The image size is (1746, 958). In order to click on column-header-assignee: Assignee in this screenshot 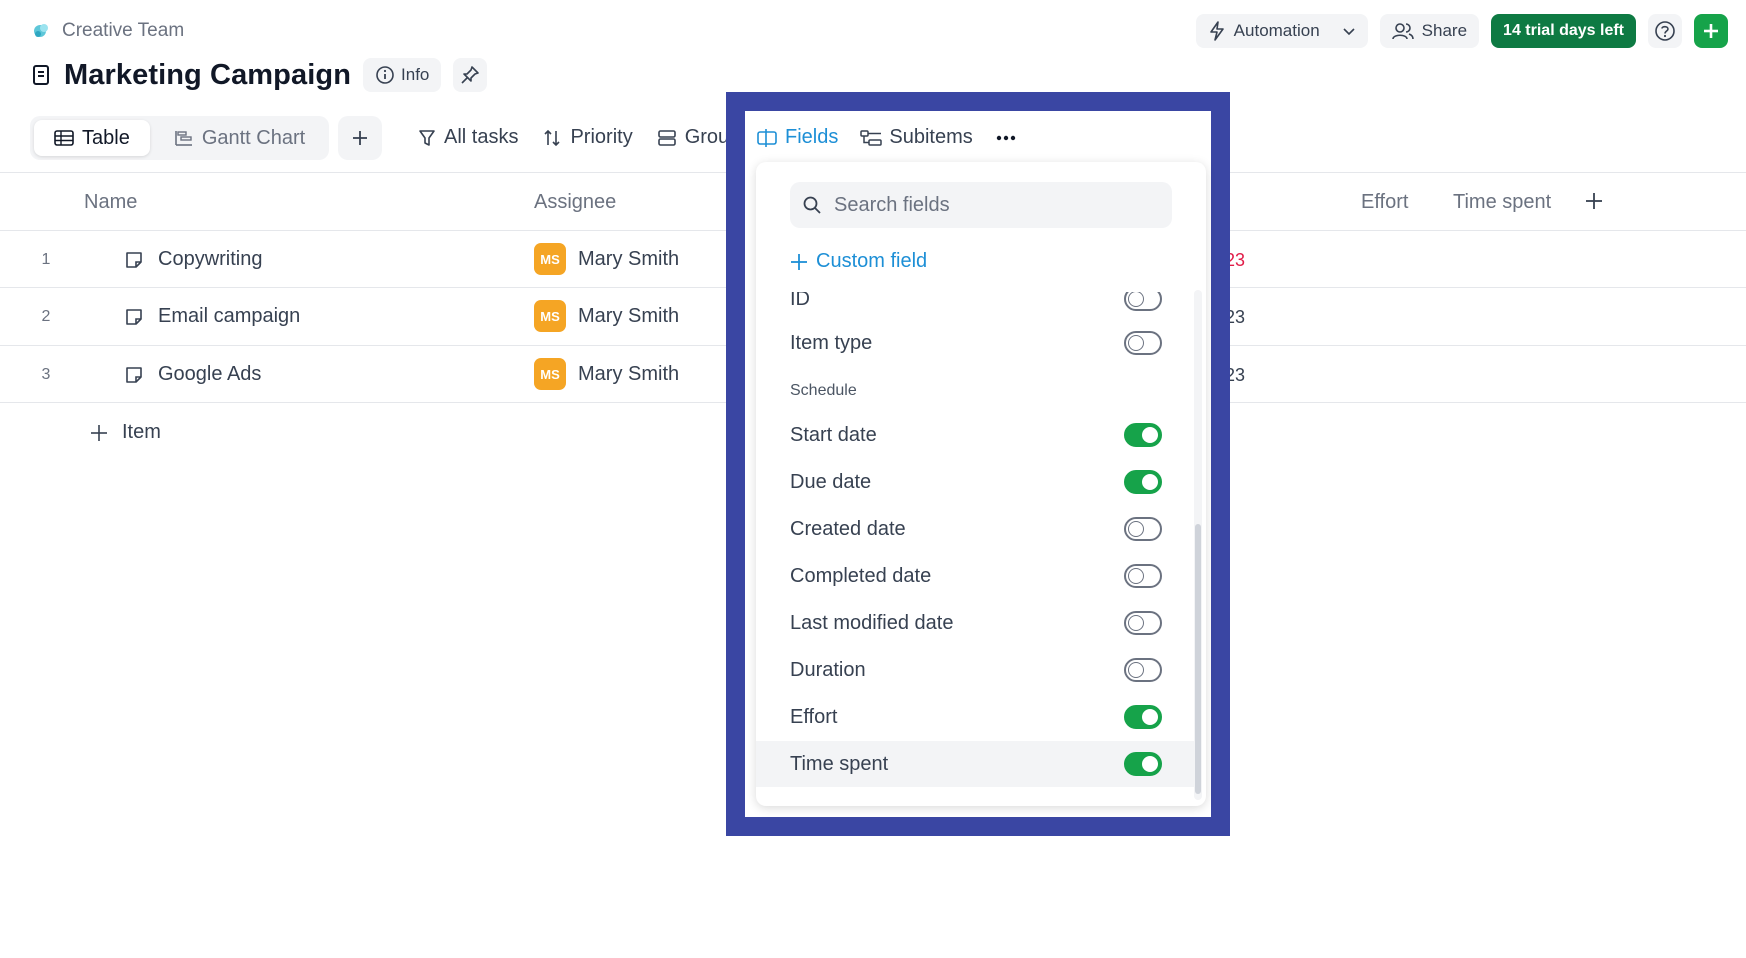, I will do `click(575, 202)`.